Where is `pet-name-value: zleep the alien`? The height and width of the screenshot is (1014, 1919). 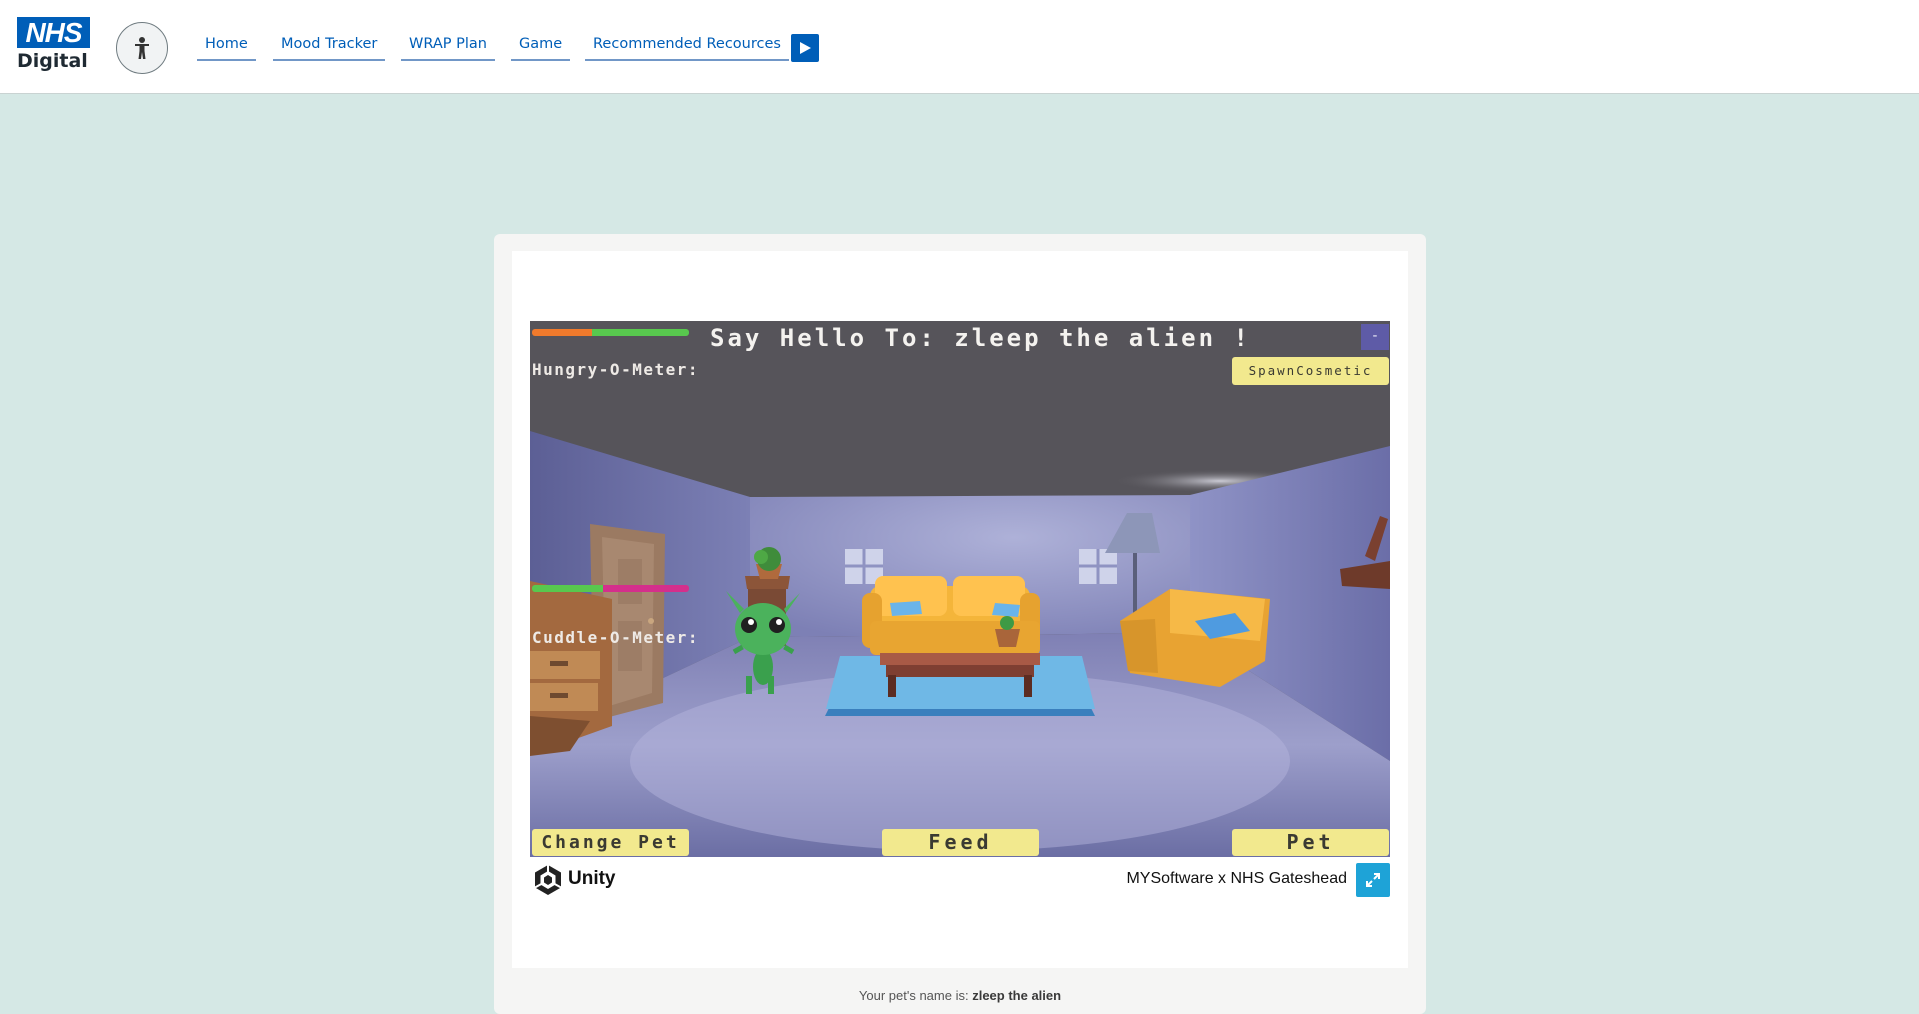
pet-name-value: zleep the alien is located at coordinates (1017, 995).